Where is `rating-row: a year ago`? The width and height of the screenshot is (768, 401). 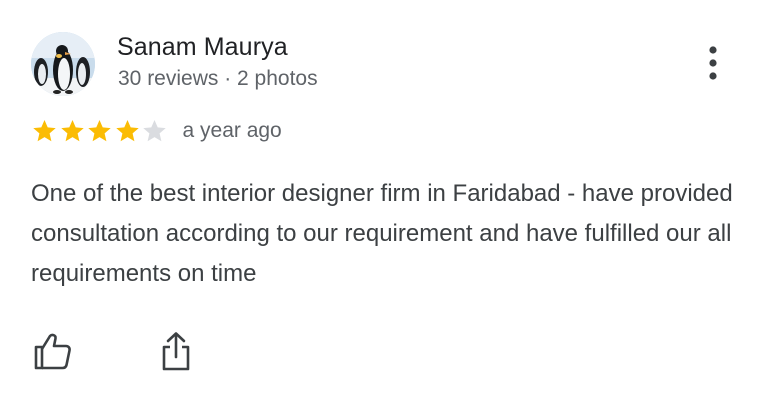
rating-row: a year ago is located at coordinates (156, 131).